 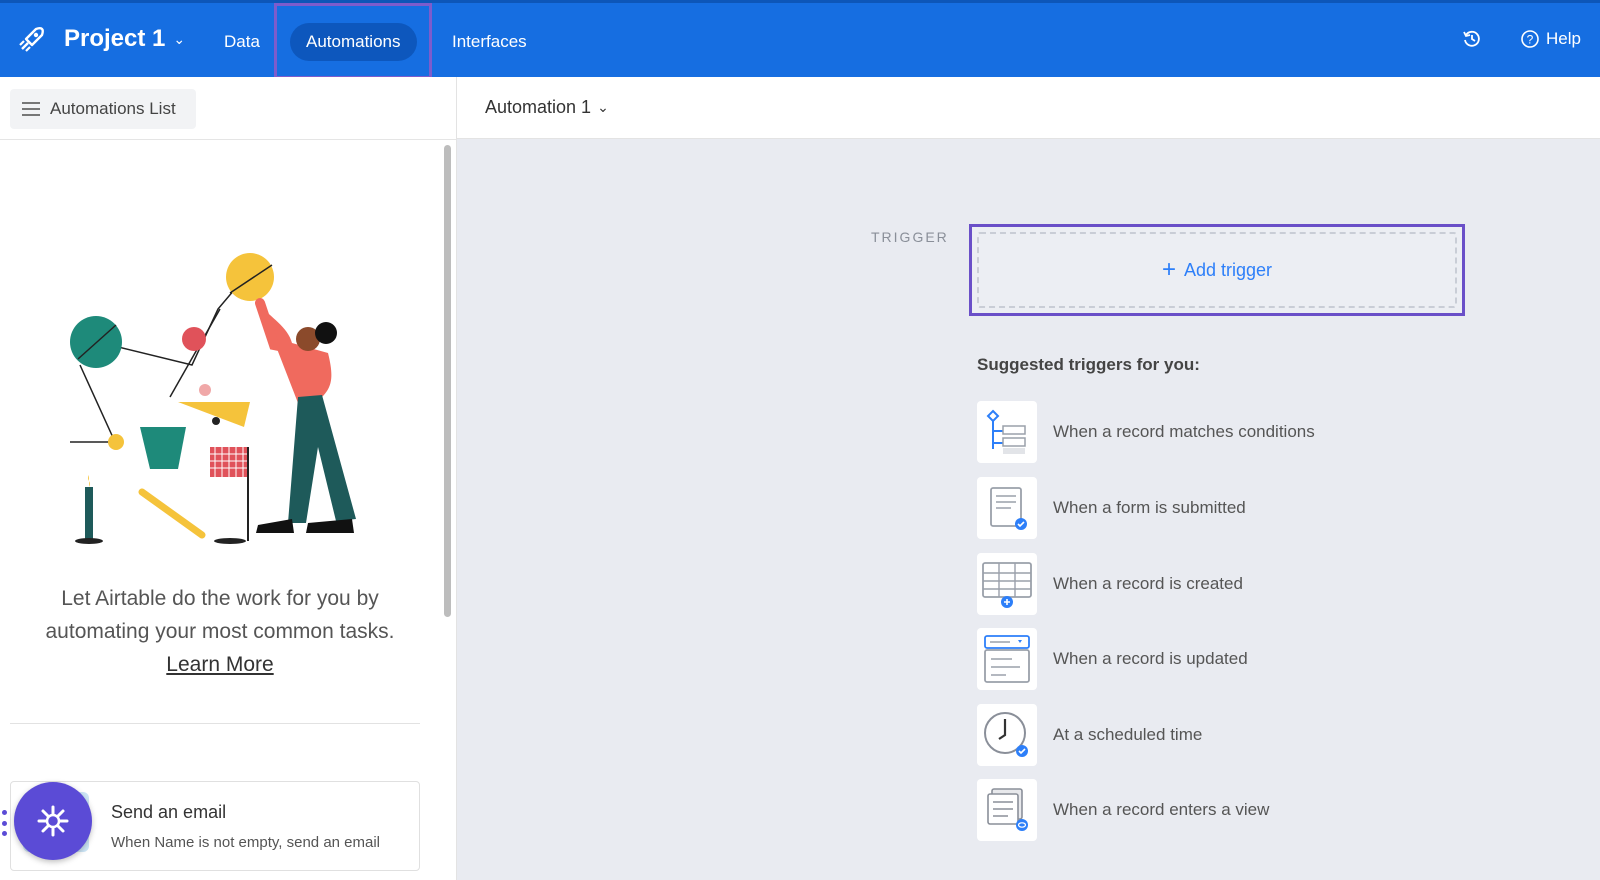 I want to click on suggestion-label: When a form is submitted, so click(x=1149, y=507).